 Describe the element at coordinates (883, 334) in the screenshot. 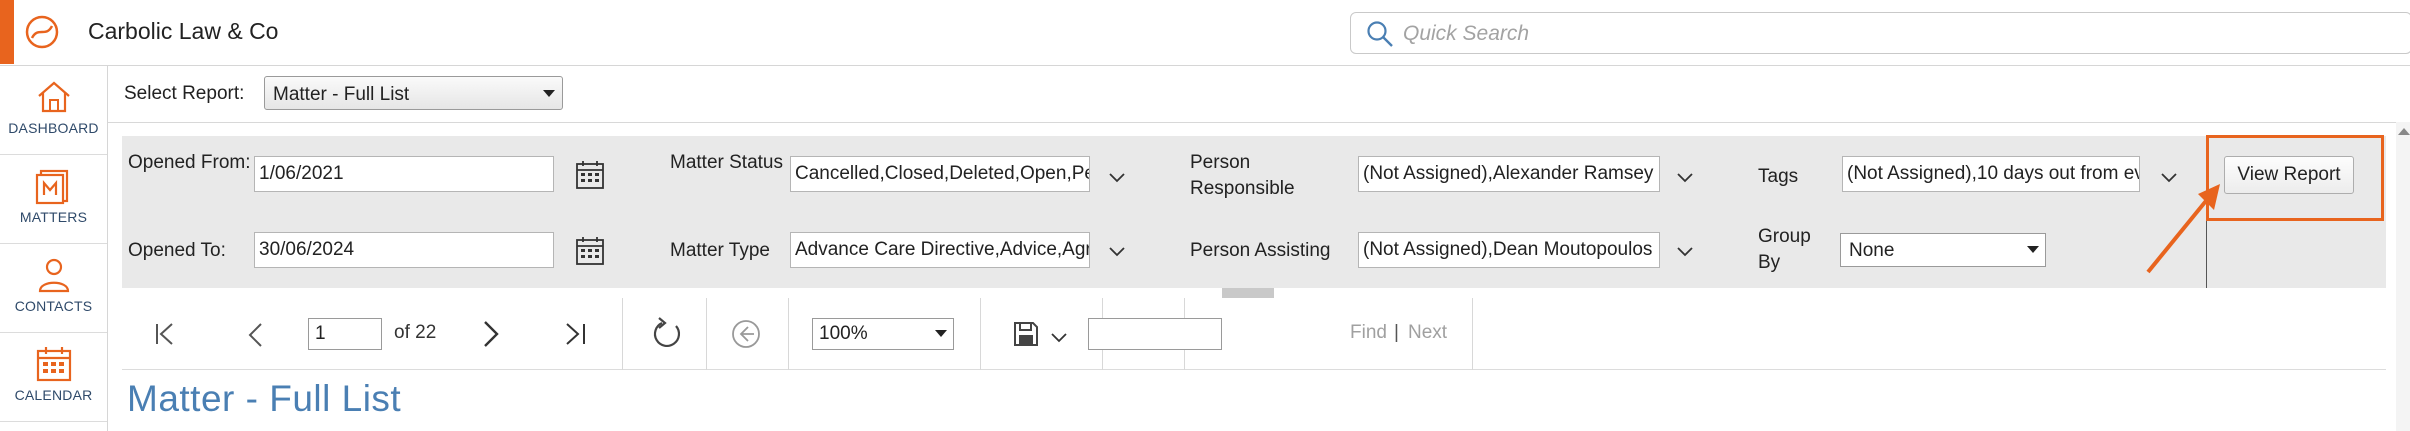

I see `zoom-select: 100%` at that location.